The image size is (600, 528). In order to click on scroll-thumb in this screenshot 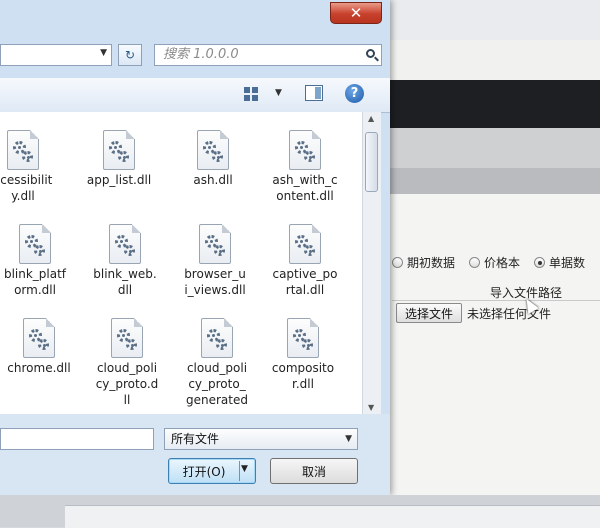, I will do `click(371, 162)`.